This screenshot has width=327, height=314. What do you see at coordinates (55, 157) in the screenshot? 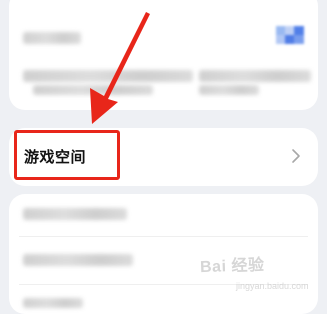
I see `game-space-label: 游戏空间` at bounding box center [55, 157].